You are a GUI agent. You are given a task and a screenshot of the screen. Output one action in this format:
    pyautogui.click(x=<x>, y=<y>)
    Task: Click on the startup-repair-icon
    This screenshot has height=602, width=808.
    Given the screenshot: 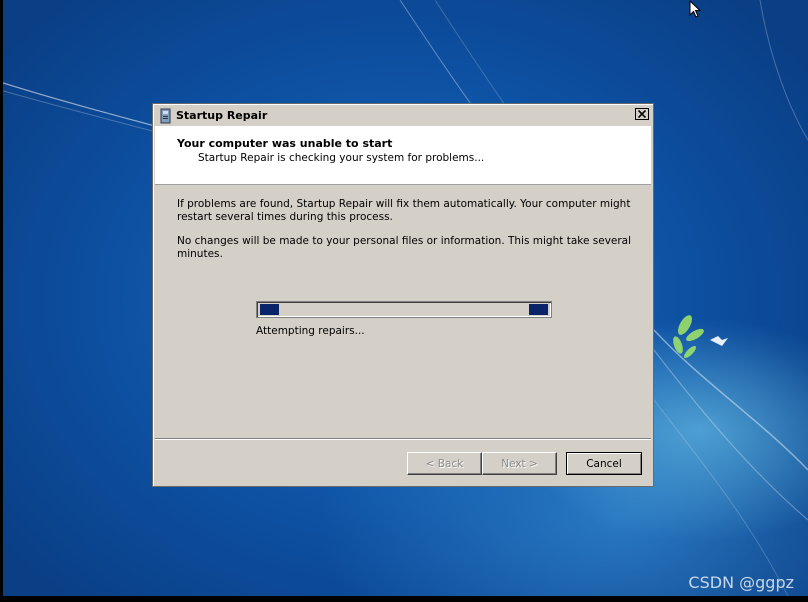 What is the action you would take?
    pyautogui.click(x=166, y=116)
    